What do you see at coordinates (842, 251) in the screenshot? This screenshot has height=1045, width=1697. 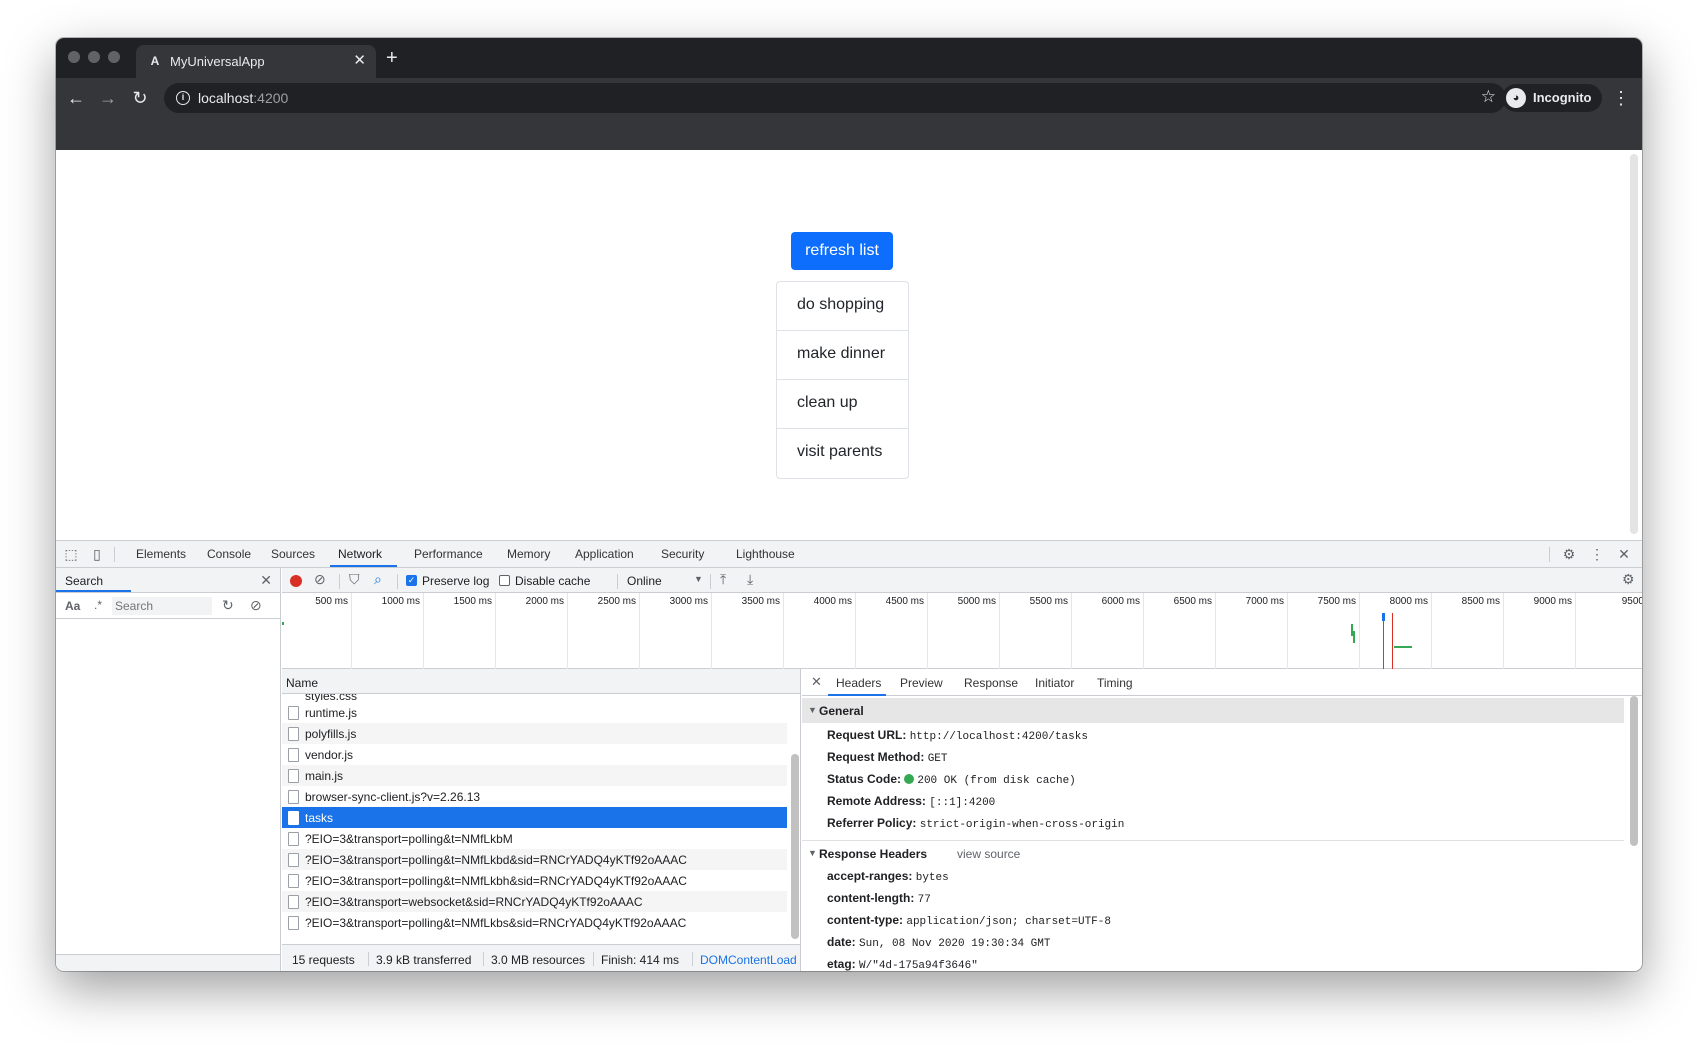 I see `refresh-list-button: refresh list` at bounding box center [842, 251].